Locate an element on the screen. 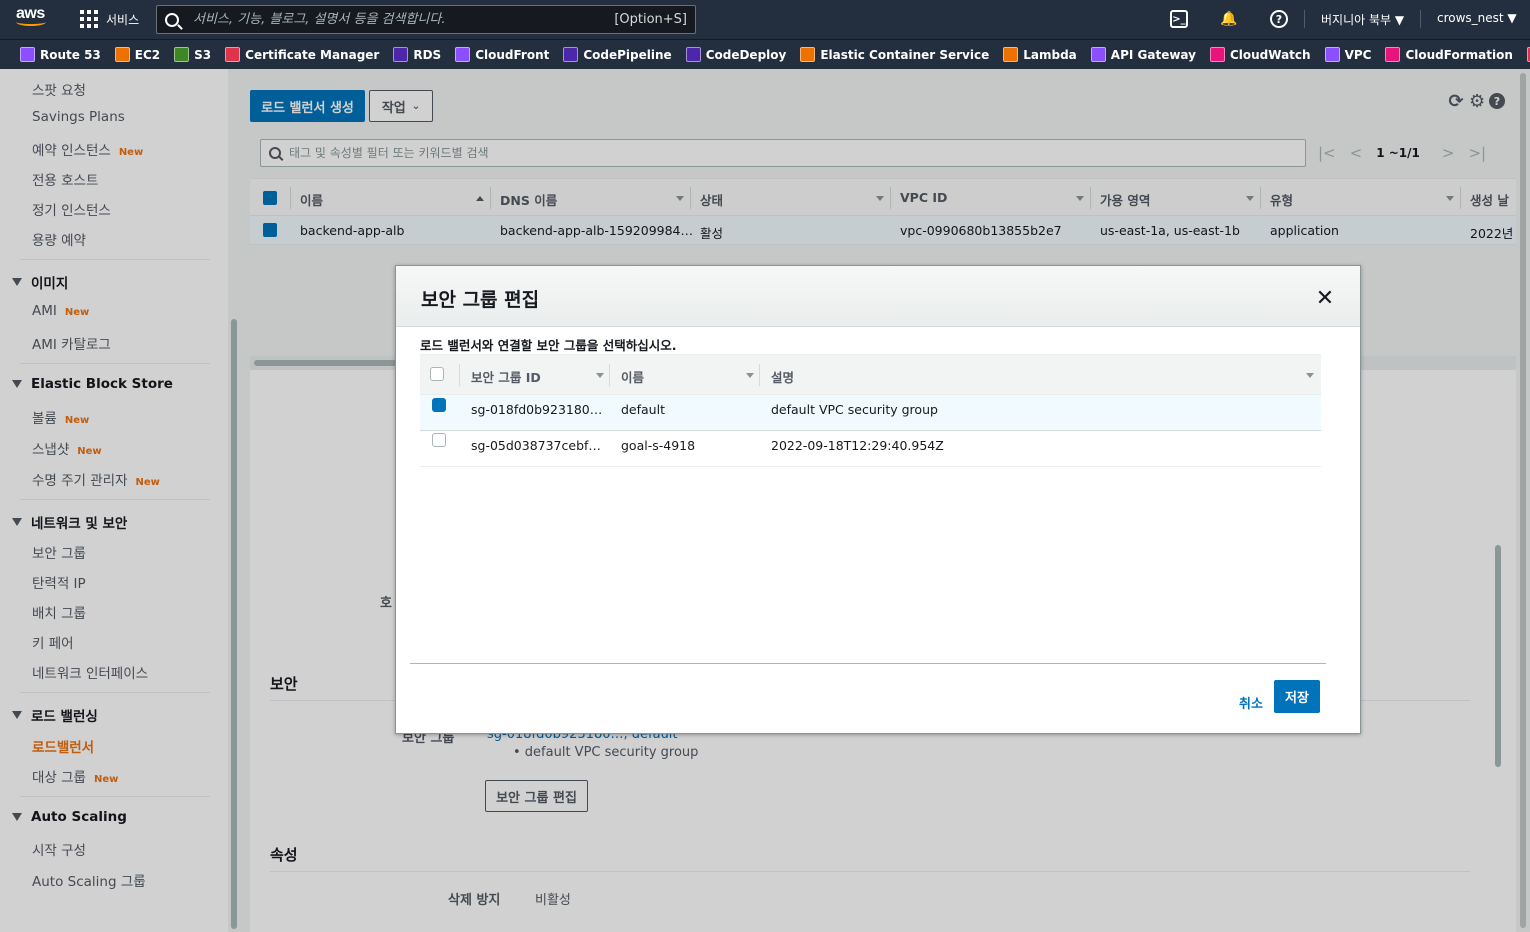 This screenshot has width=1530, height=932. favorite-lambda: Lambda is located at coordinates (1040, 54).